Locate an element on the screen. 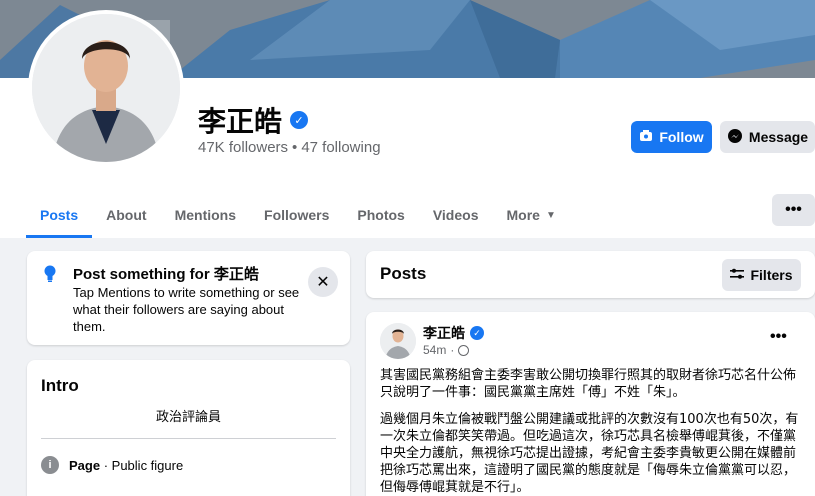 The height and width of the screenshot is (496, 815). tab-followers: Followers is located at coordinates (296, 215).